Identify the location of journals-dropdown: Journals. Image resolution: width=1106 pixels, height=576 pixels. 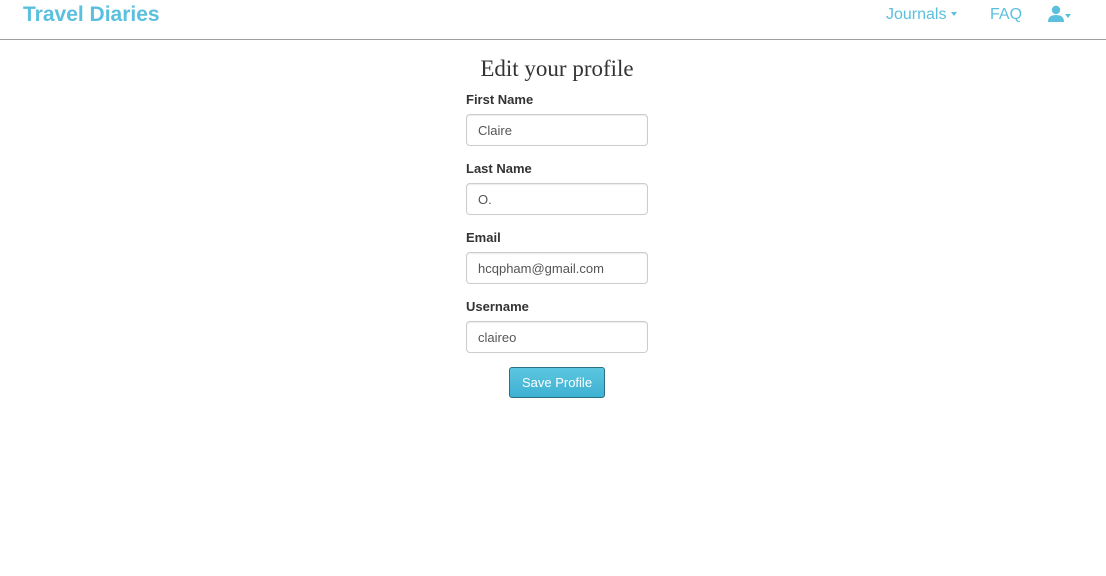
(922, 15).